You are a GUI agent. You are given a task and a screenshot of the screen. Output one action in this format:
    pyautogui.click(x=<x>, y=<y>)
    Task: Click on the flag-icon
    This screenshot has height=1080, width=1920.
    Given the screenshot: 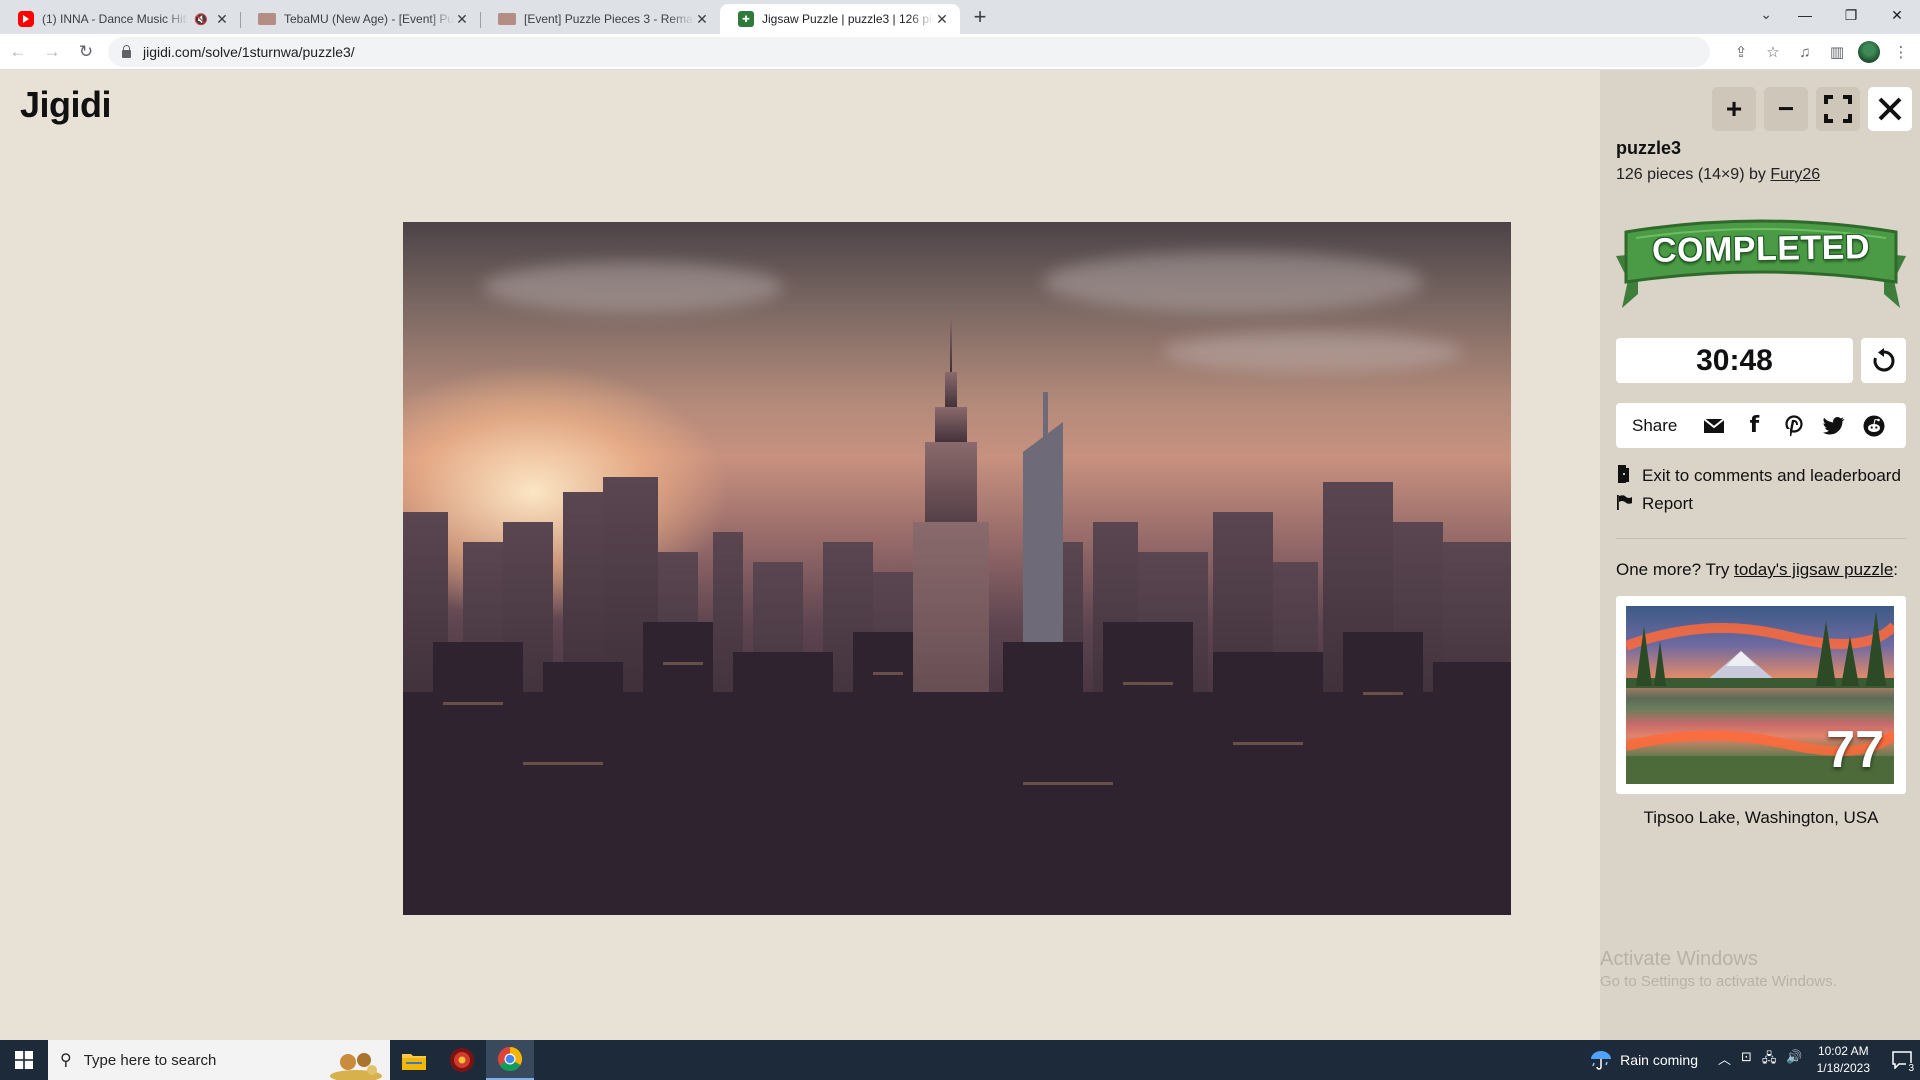 What is the action you would take?
    pyautogui.click(x=1624, y=504)
    